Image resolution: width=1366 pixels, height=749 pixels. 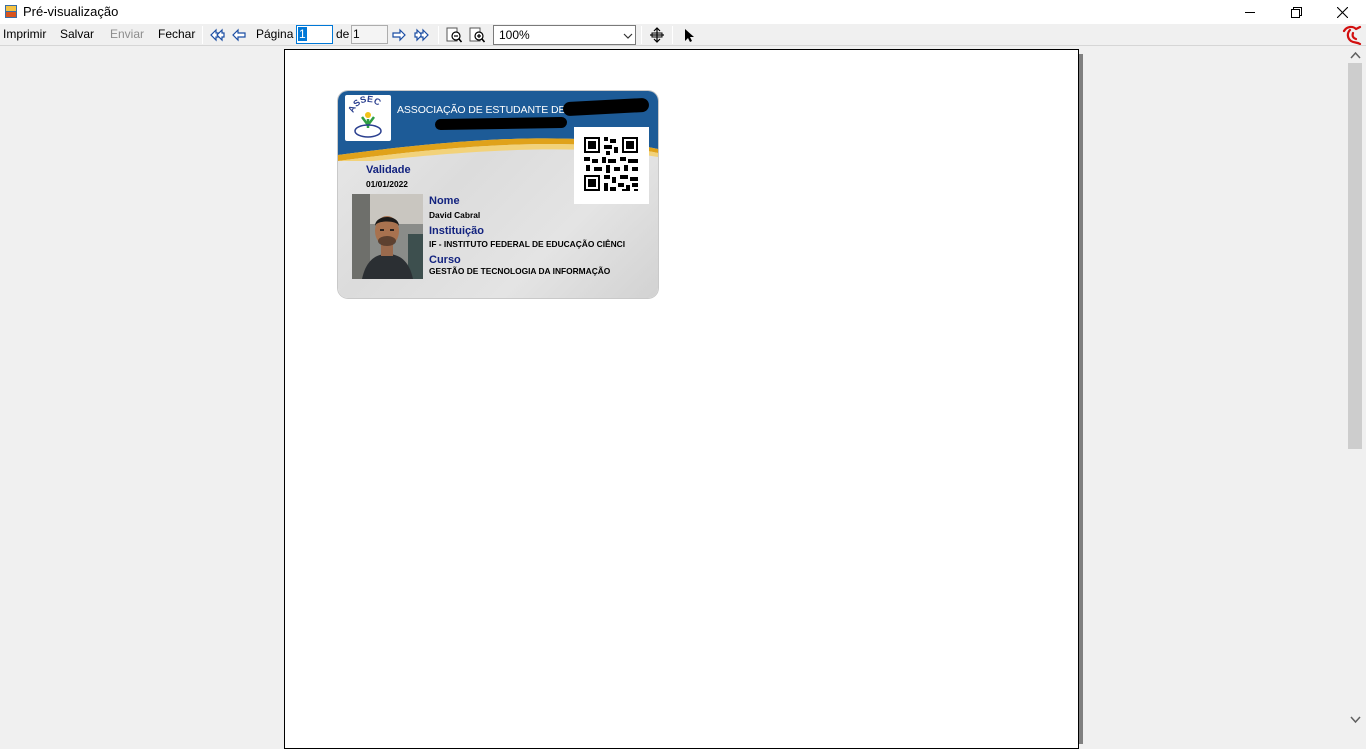 I want to click on previous-page-icon, so click(x=239, y=35).